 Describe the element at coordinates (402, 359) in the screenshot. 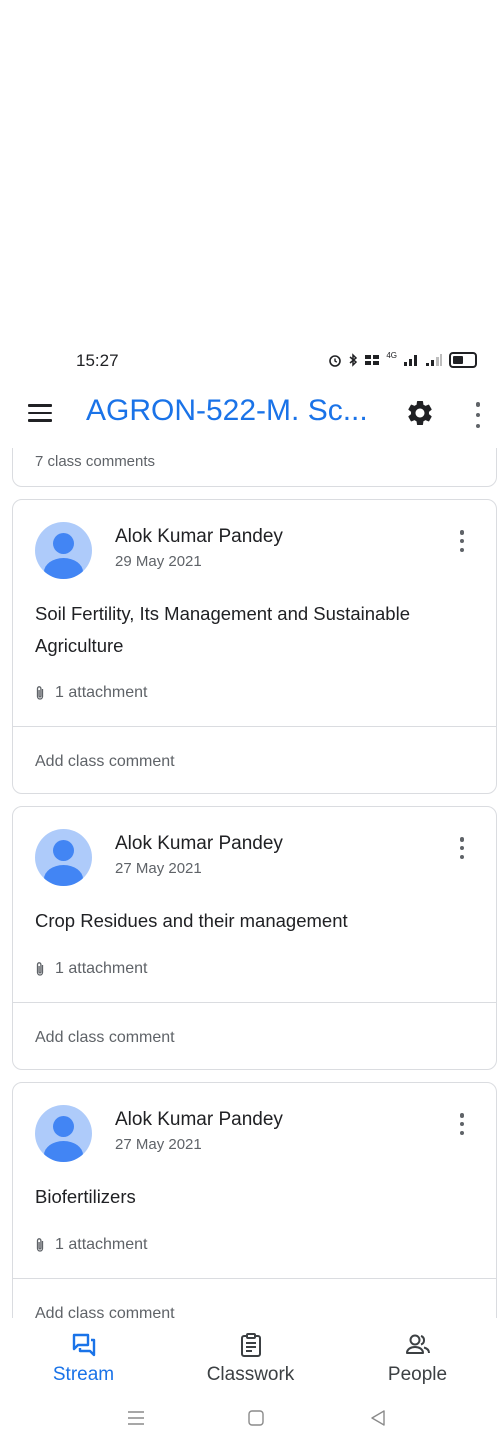

I see `status-icons: 4G` at that location.